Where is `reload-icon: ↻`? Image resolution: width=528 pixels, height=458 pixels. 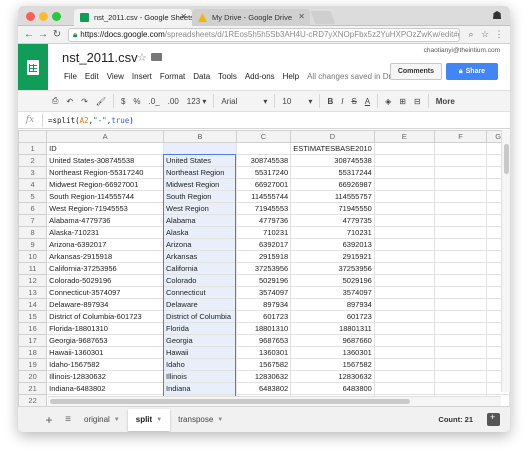
reload-icon: ↻ is located at coordinates (57, 34).